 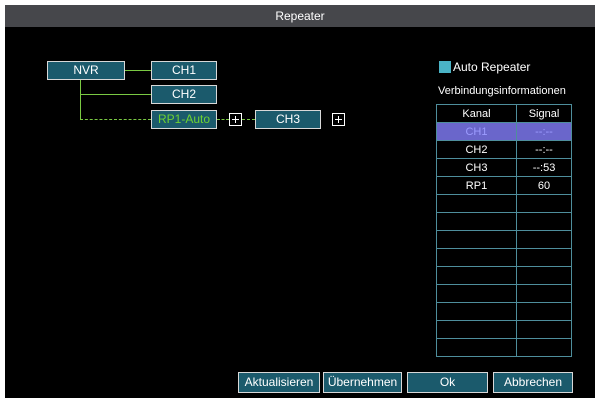 What do you see at coordinates (476, 167) in the screenshot?
I see `cell-kanal: CH3` at bounding box center [476, 167].